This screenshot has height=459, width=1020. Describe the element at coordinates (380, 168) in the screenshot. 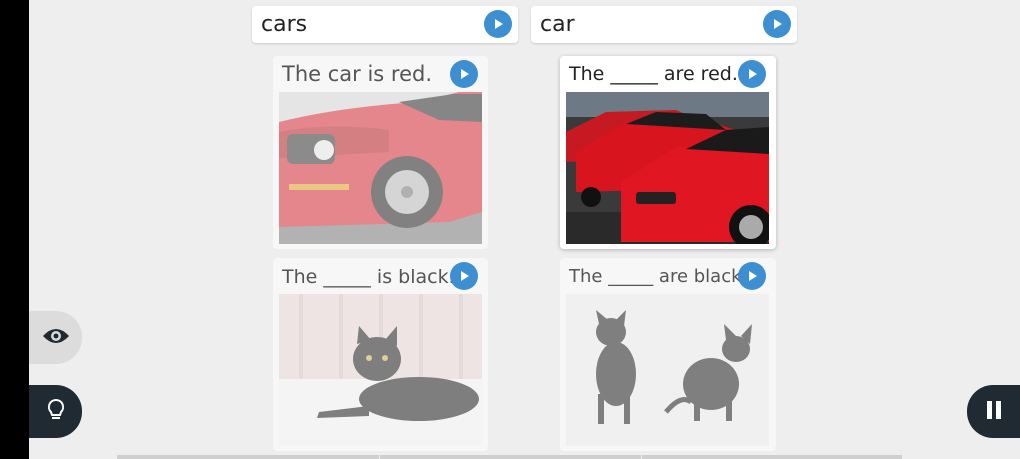

I see `red-car-photo` at that location.